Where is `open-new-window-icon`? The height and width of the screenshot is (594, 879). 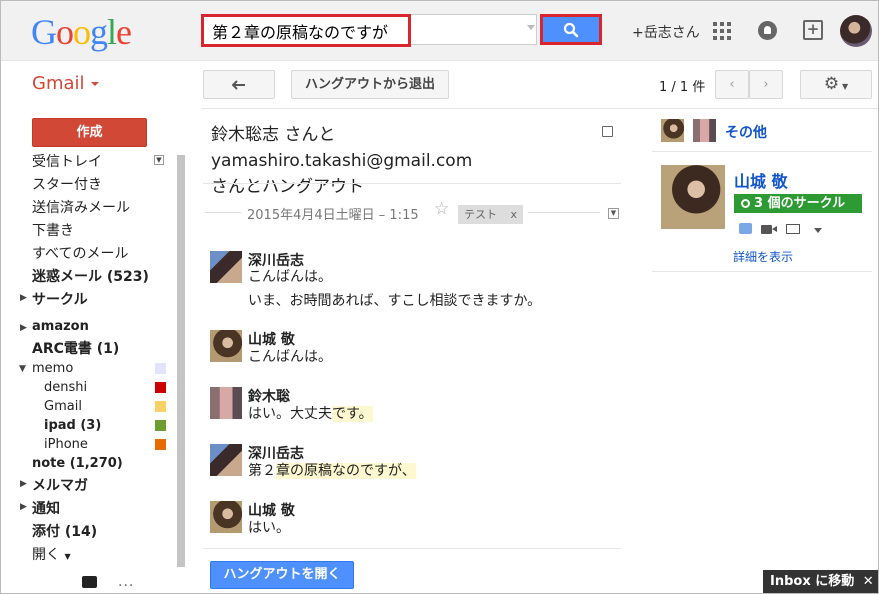 open-new-window-icon is located at coordinates (607, 131).